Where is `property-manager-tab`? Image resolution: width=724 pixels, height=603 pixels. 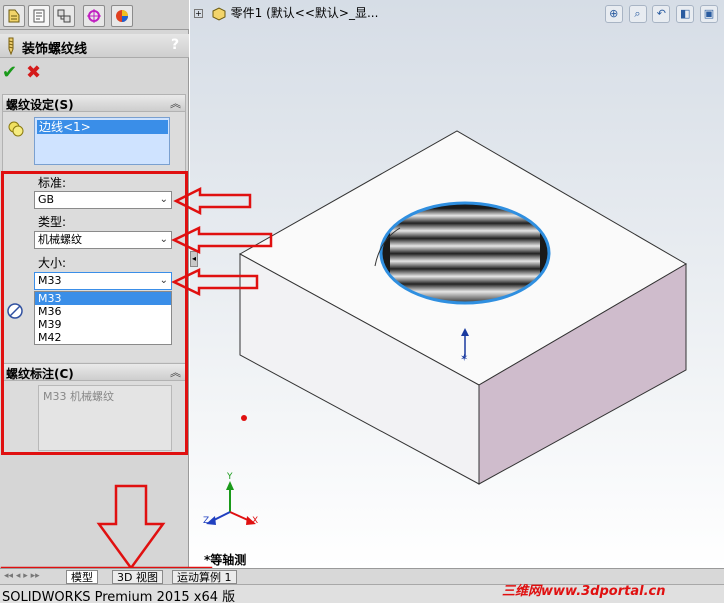 property-manager-tab is located at coordinates (39, 16).